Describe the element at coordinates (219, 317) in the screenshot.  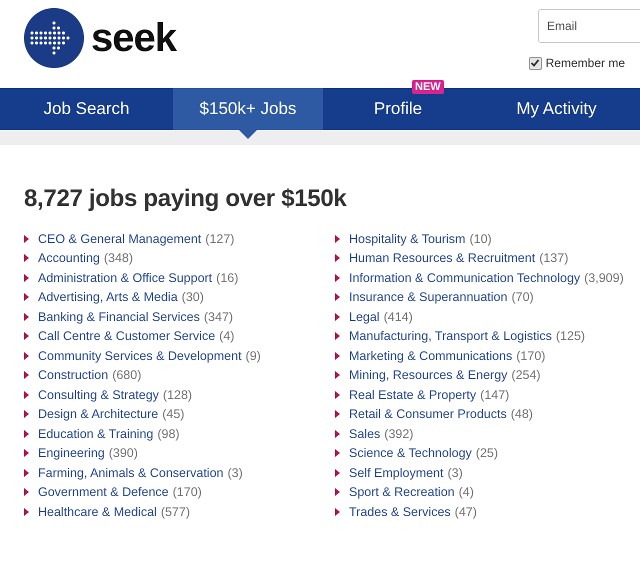
I see `job-count: (347)` at that location.